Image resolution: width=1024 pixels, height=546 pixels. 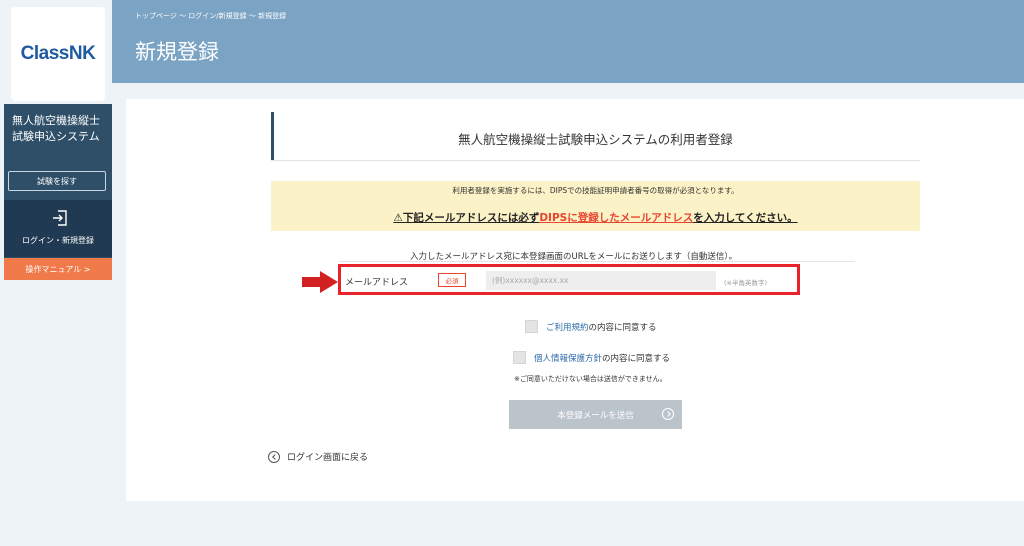 I want to click on notice-line2: ⚠下記メールアドレスには必ずDIPSに登録したメールアドレスを入力してください。, so click(x=595, y=217).